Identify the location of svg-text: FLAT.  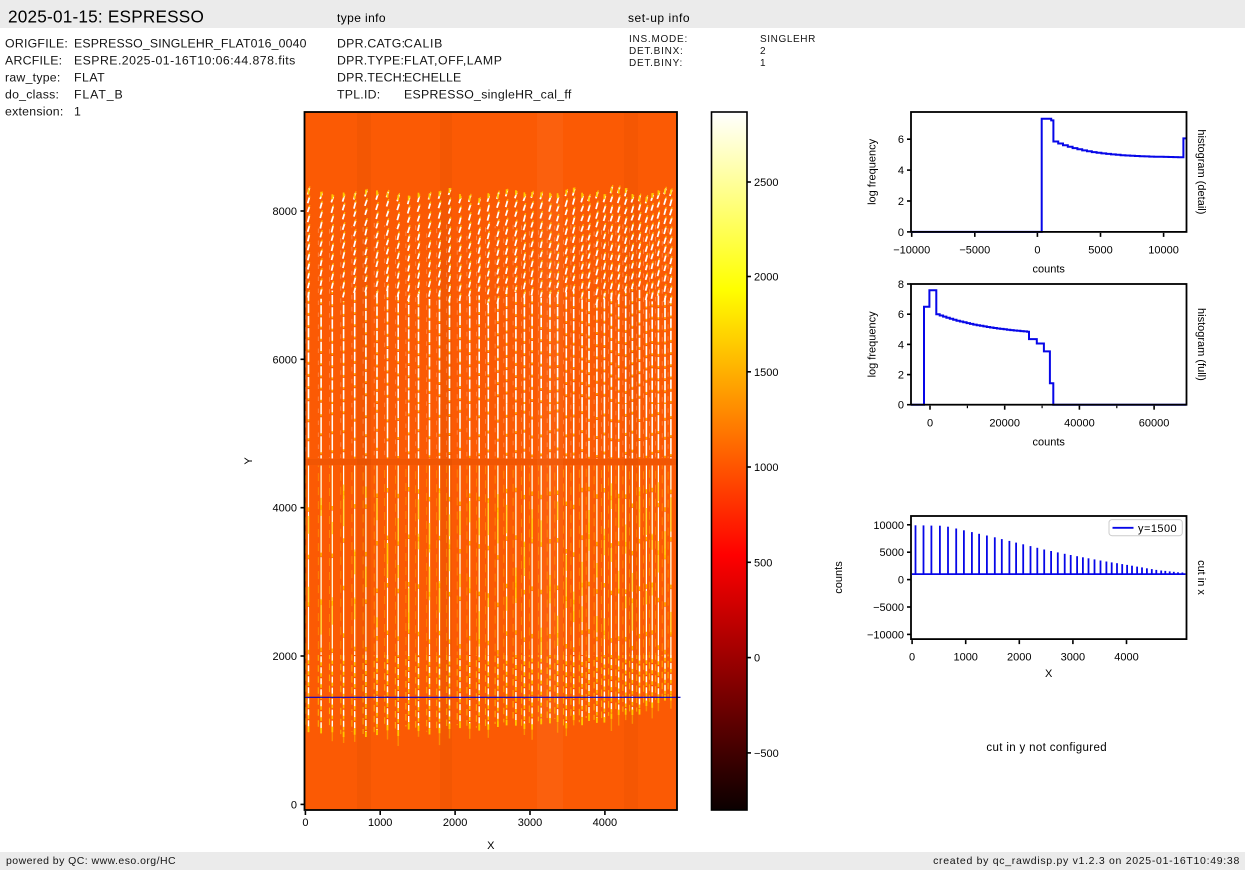
(89, 78).